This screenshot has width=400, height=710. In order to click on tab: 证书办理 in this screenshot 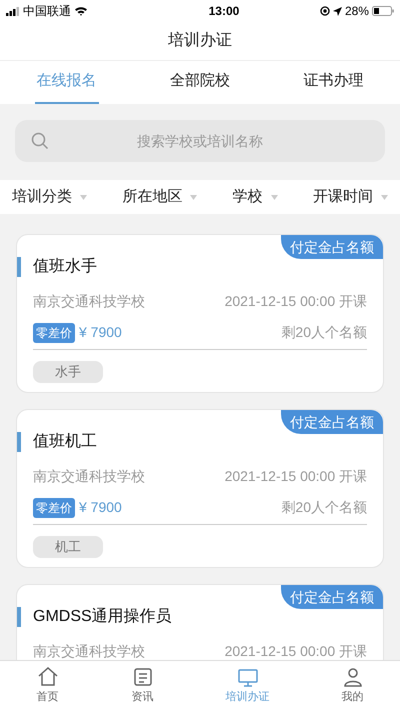, I will do `click(333, 82)`.